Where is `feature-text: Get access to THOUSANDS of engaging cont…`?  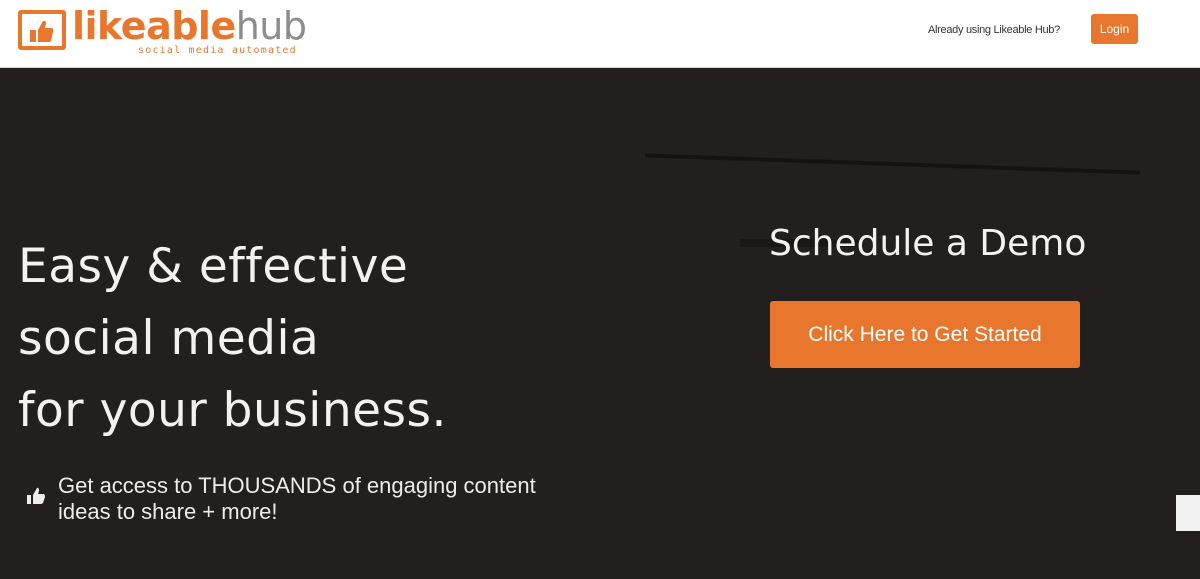
feature-text: Get access to THOUSANDS of engaging cont… is located at coordinates (297, 498).